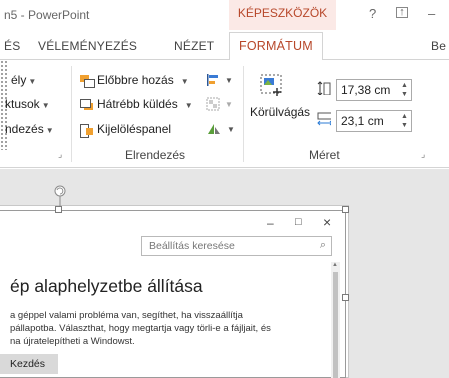 The width and height of the screenshot is (449, 378). I want to click on ribbon-partial-item-1: ély ▼, so click(23, 80).